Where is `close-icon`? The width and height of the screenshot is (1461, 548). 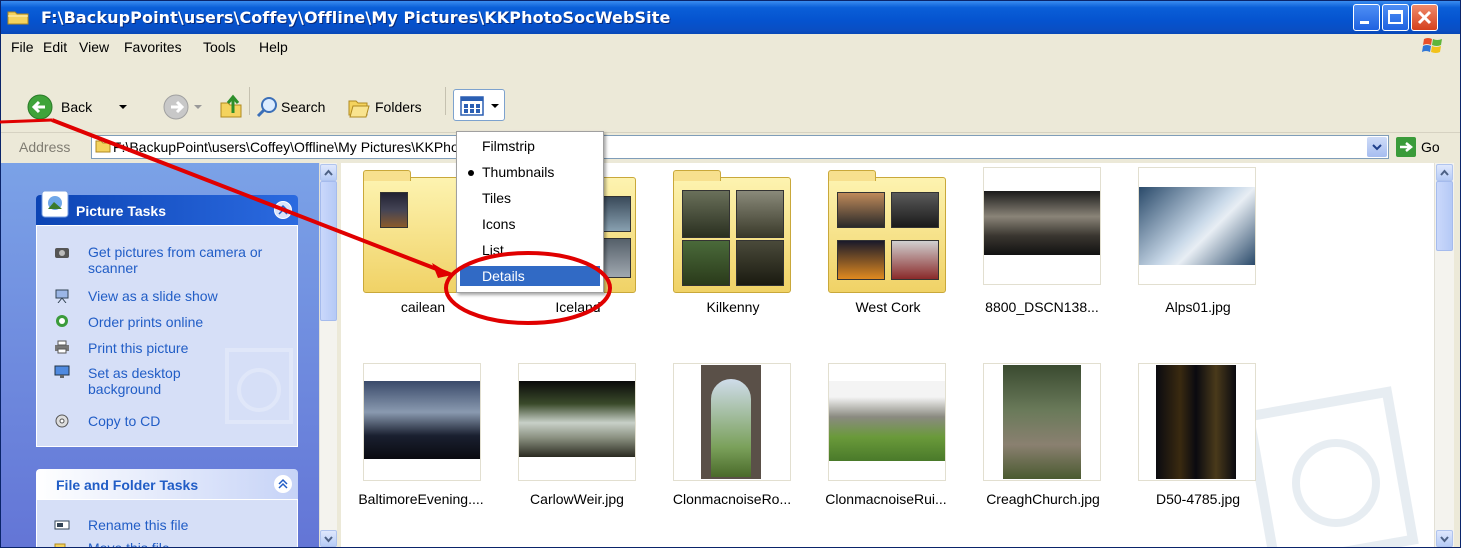
close-icon is located at coordinates (1424, 17).